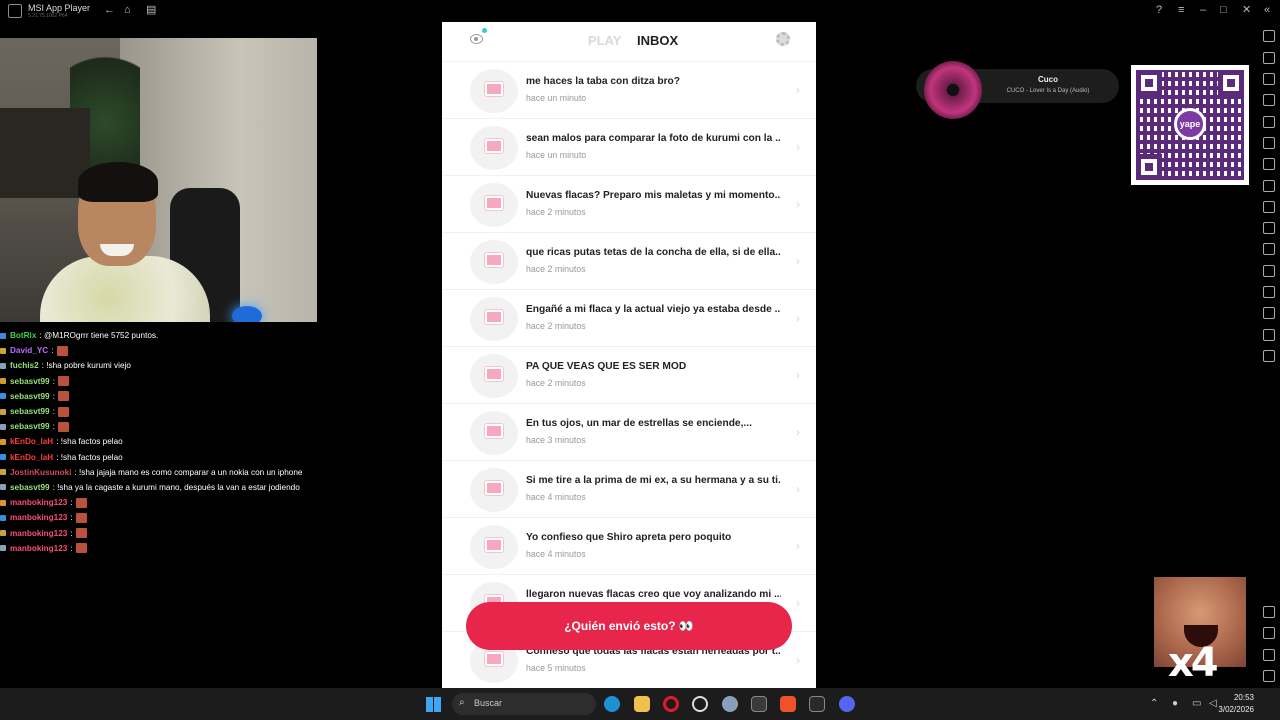 This screenshot has height=720, width=1280. Describe the element at coordinates (1269, 633) in the screenshot. I see `back-nav-icon` at that location.